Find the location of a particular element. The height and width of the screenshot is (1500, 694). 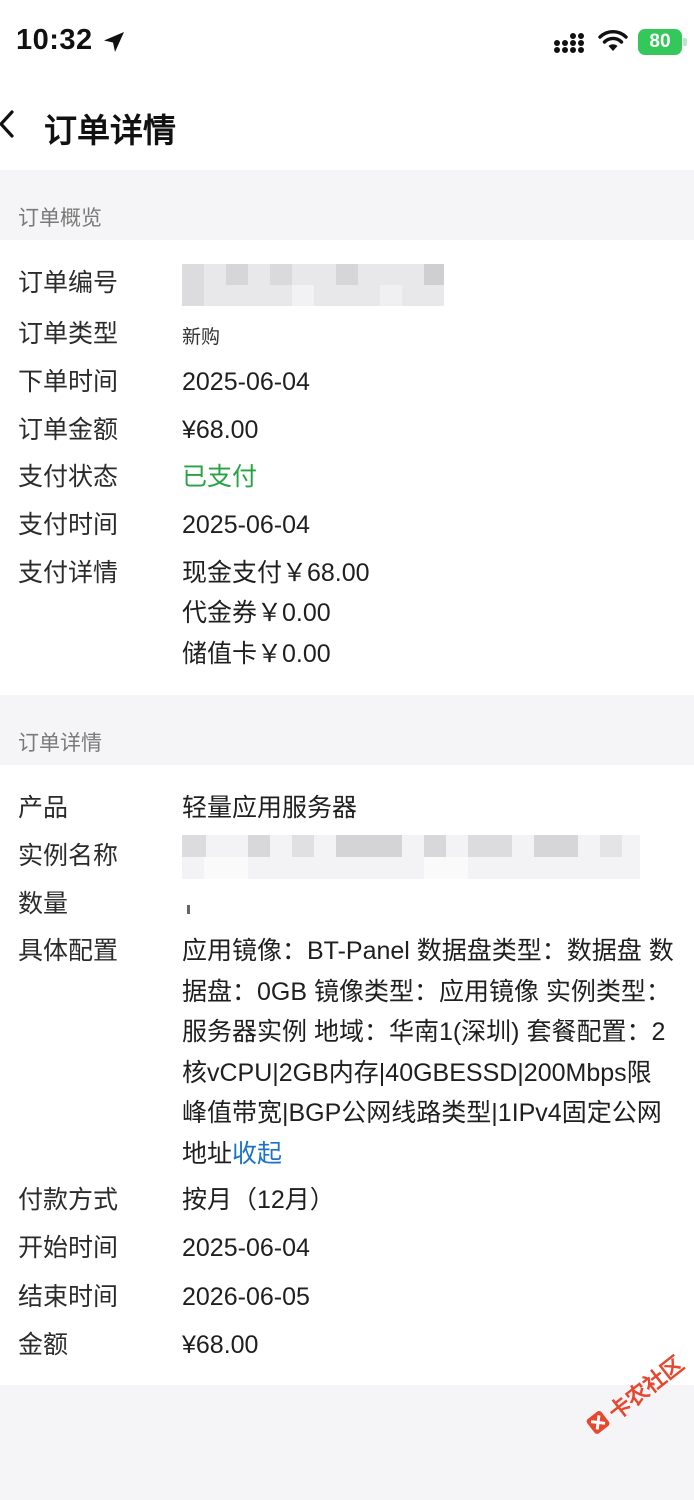

billing-method-value: 按月（12月） is located at coordinates (258, 1200).